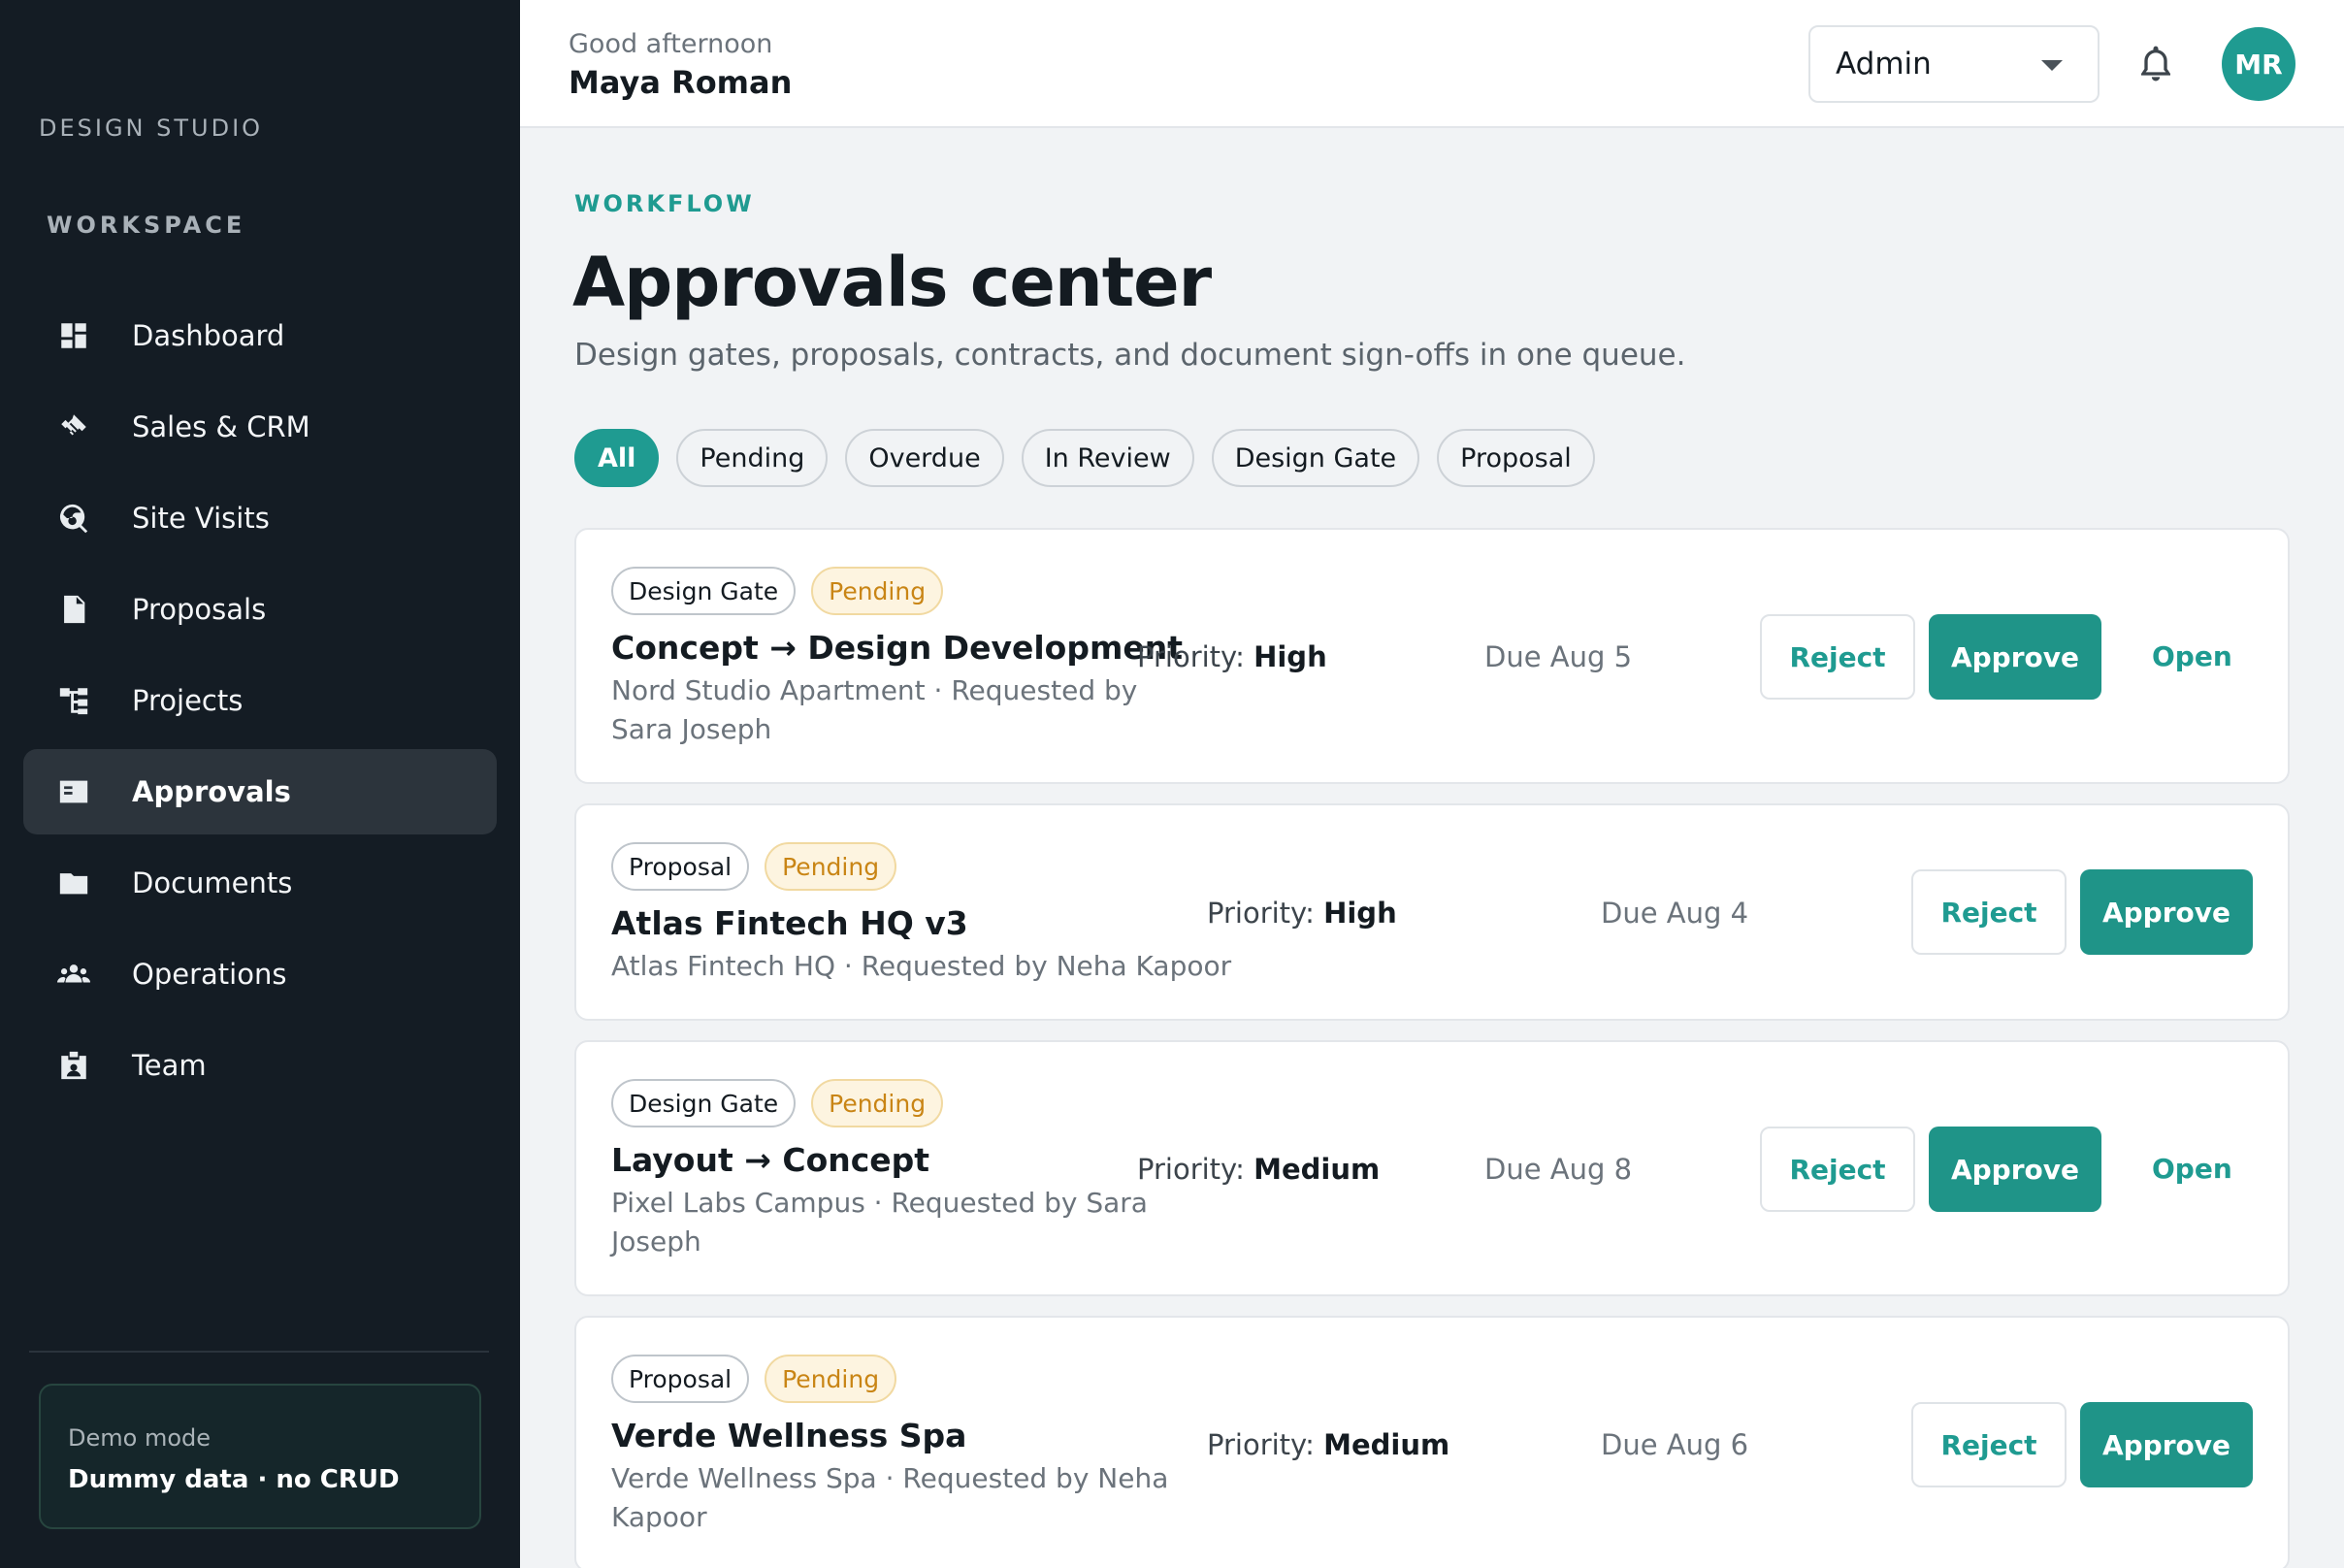 The width and height of the screenshot is (2344, 1568). Describe the element at coordinates (789, 1435) in the screenshot. I see `approval-title: Verde Wellness Spa` at that location.